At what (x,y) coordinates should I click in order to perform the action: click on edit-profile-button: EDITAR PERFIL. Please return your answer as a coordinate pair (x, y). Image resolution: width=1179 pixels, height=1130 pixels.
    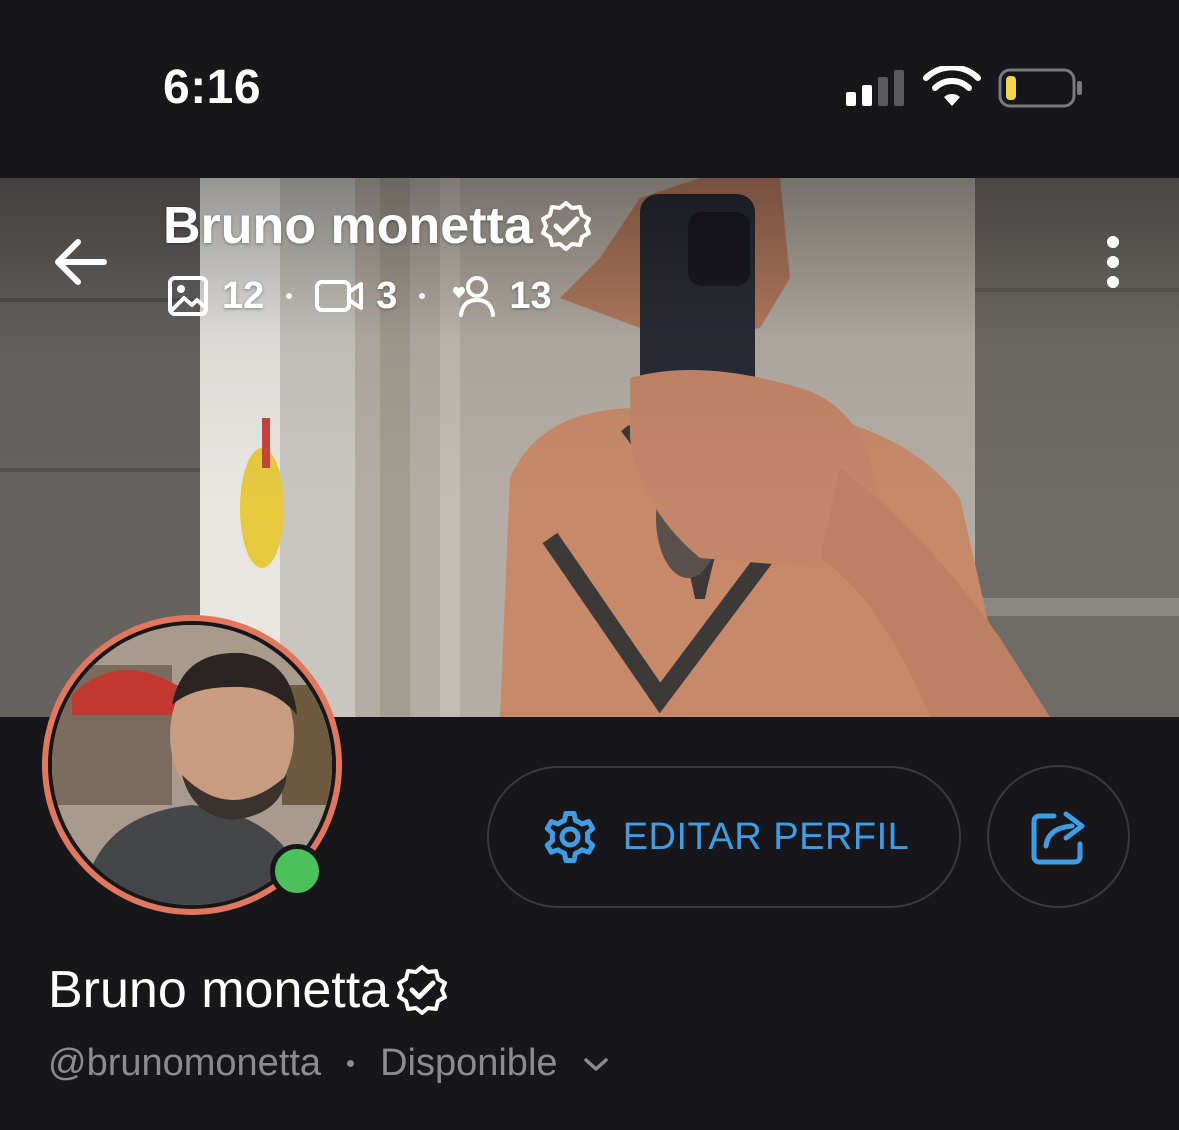
    Looking at the image, I should click on (724, 837).